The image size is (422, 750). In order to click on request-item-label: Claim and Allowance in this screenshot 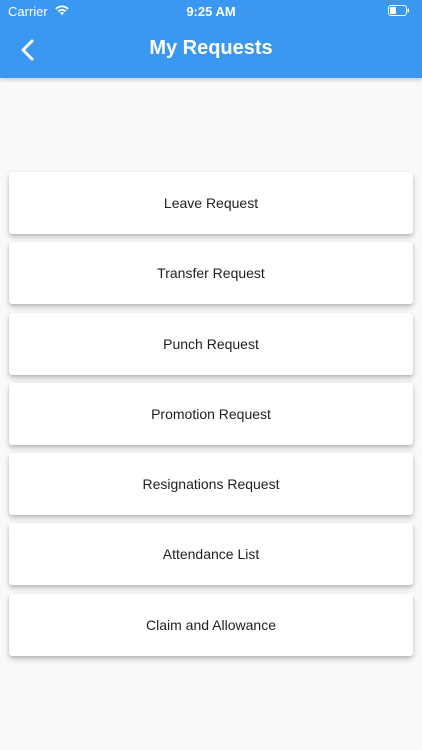, I will do `click(211, 624)`.